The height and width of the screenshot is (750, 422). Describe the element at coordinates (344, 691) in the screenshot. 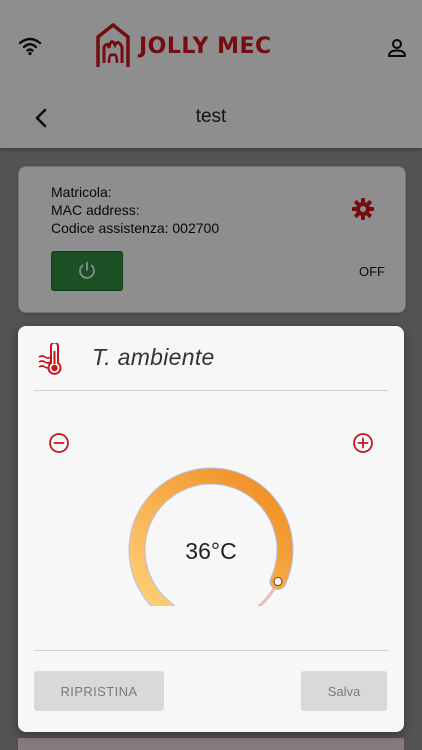

I see `save-button: Salva` at that location.